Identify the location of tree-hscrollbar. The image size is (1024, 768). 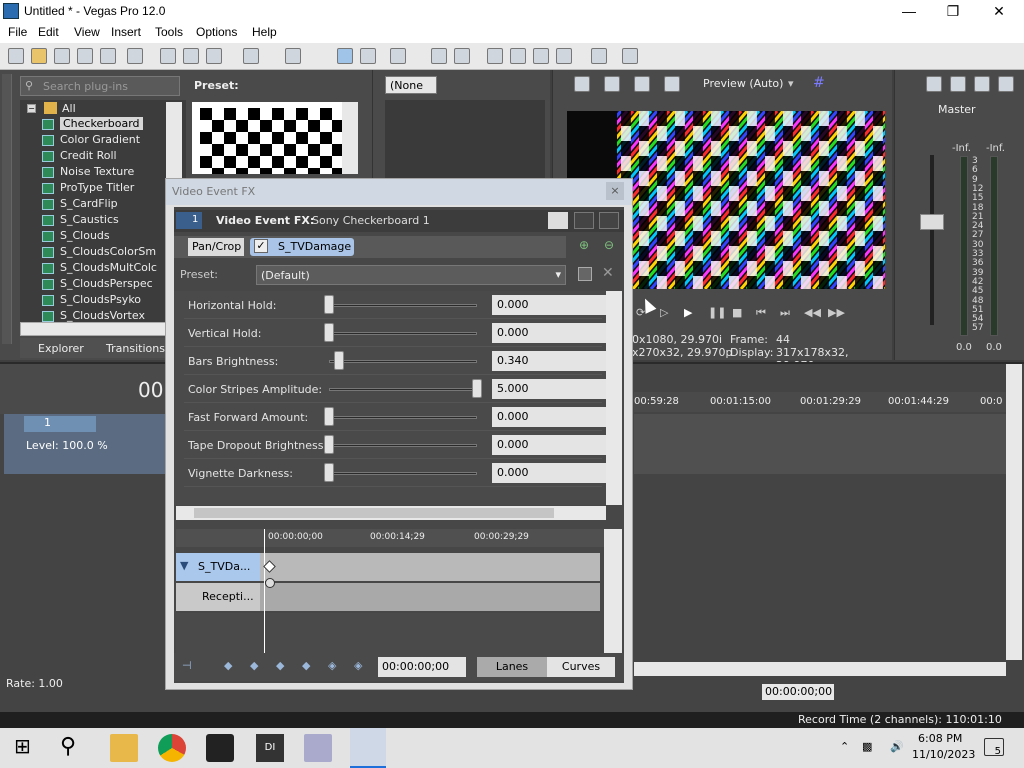
(103, 329).